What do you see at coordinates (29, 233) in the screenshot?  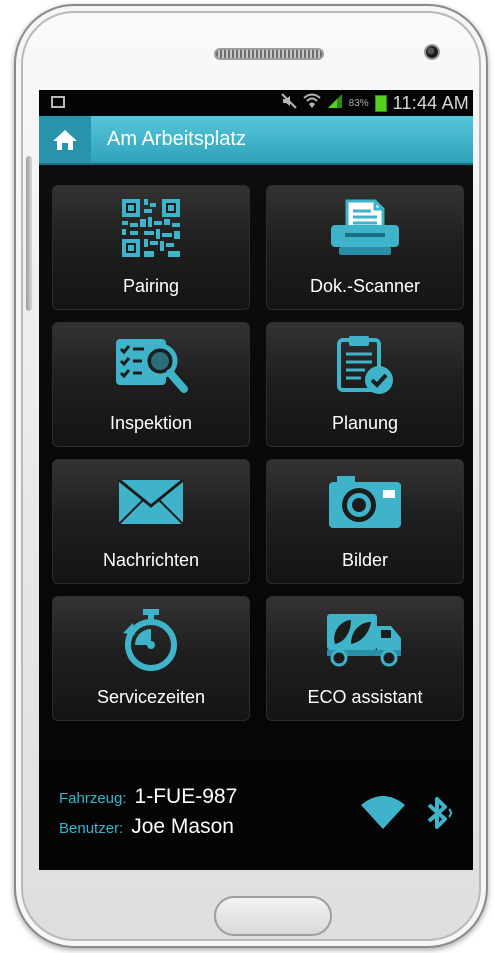 I see `volume-button` at bounding box center [29, 233].